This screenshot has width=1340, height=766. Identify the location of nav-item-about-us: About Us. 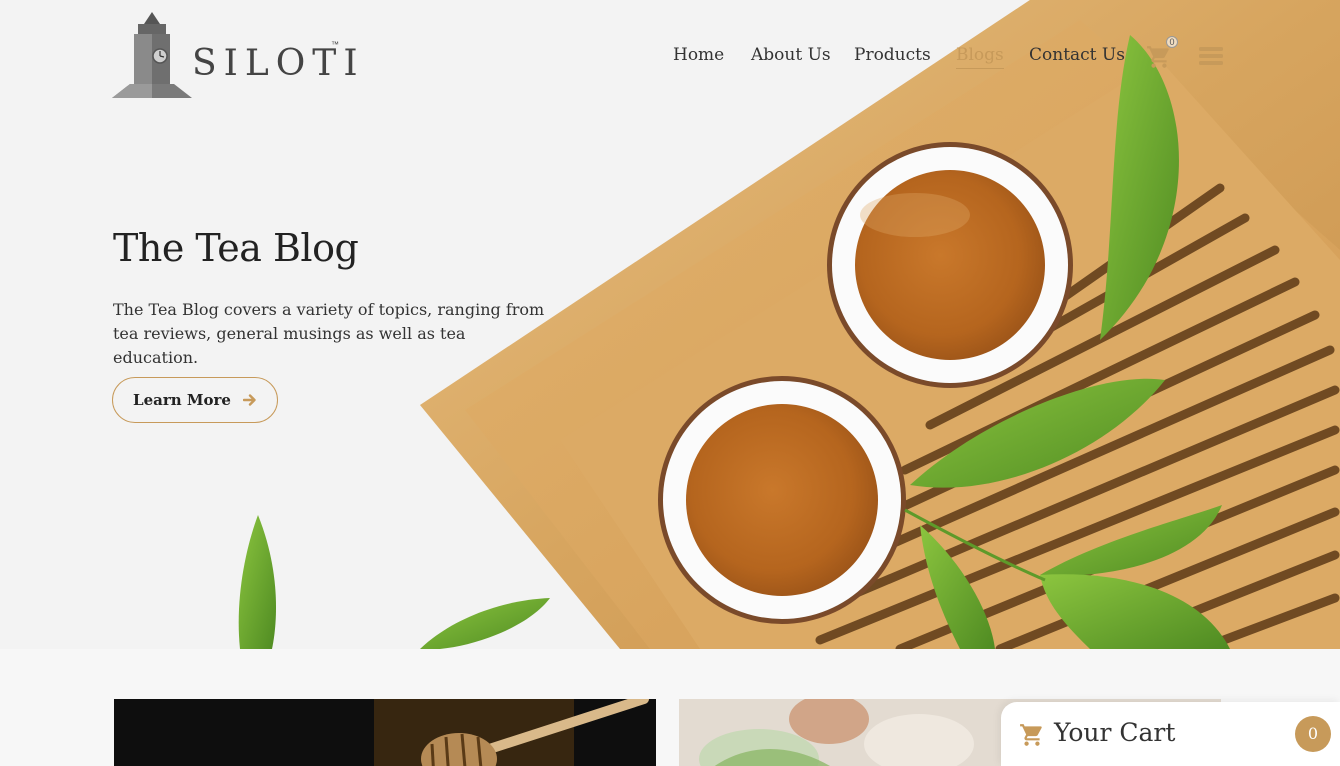
(791, 55).